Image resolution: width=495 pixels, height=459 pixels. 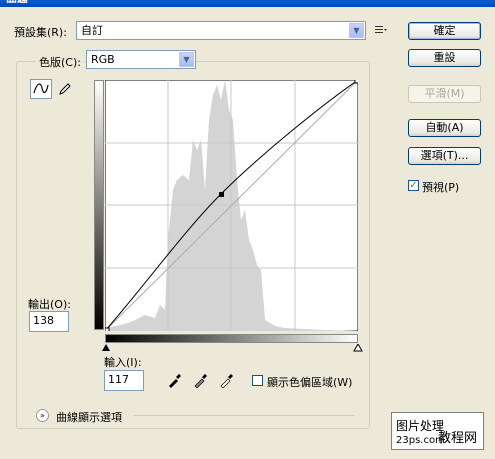 What do you see at coordinates (310, 382) in the screenshot?
I see `show-clipping-label: 顯示色偏區域(W)` at bounding box center [310, 382].